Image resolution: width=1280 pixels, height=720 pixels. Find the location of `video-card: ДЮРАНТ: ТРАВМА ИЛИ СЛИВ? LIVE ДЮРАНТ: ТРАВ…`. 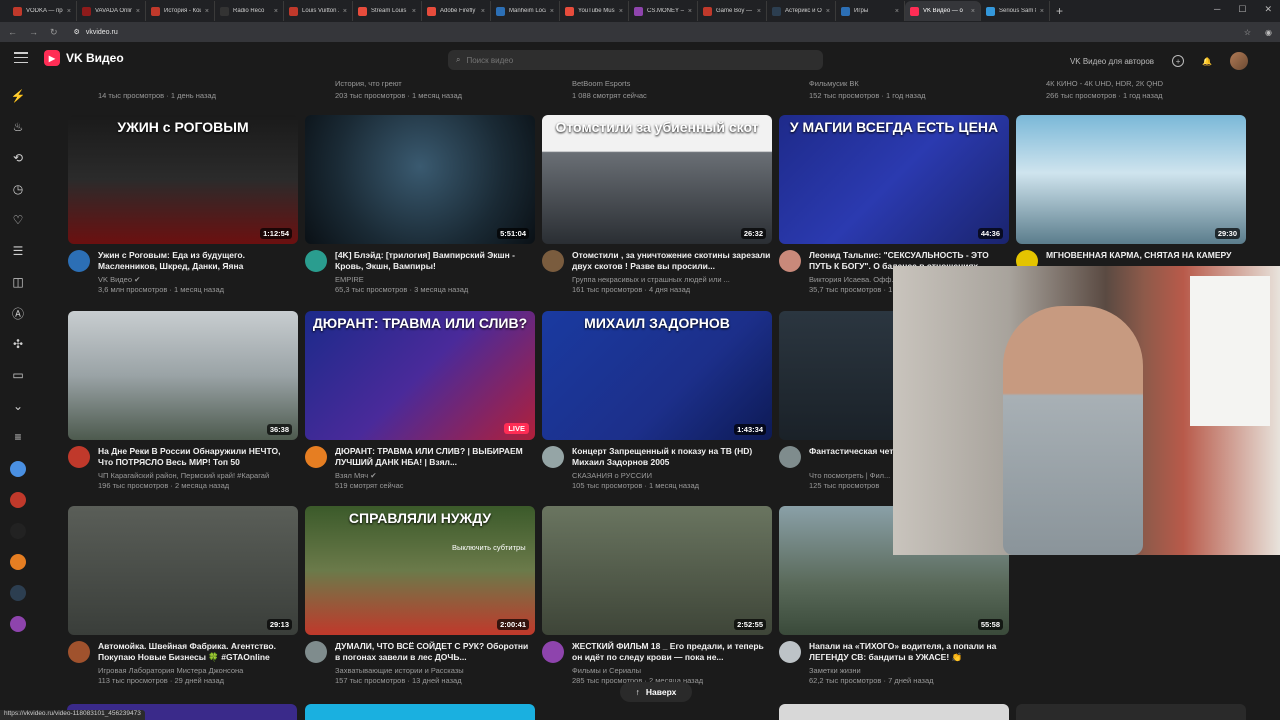

video-card: ДЮРАНТ: ТРАВМА ИЛИ СЛИВ? LIVE ДЮРАНТ: ТРАВ… is located at coordinates (420, 400).